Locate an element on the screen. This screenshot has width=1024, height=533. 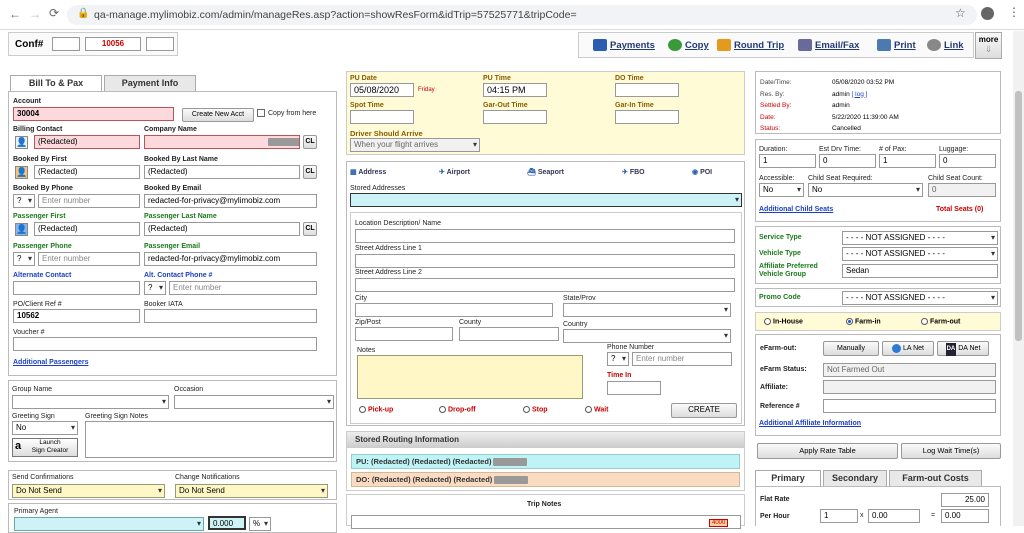
radio-pickup is located at coordinates (362, 409).